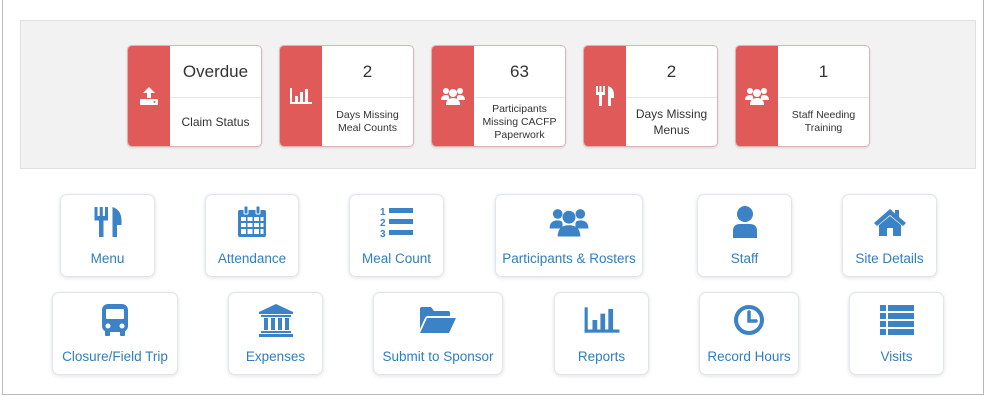 The height and width of the screenshot is (396, 987). I want to click on stat-label: Staff Needing Training, so click(823, 121).